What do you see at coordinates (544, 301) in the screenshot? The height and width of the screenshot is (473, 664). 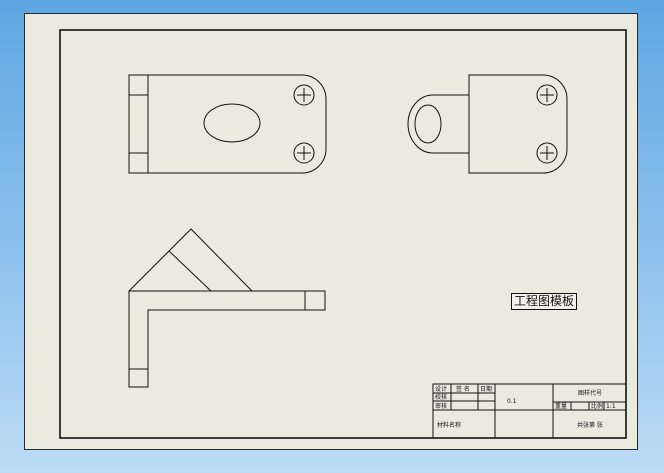 I see `template-label: 工程图模板` at bounding box center [544, 301].